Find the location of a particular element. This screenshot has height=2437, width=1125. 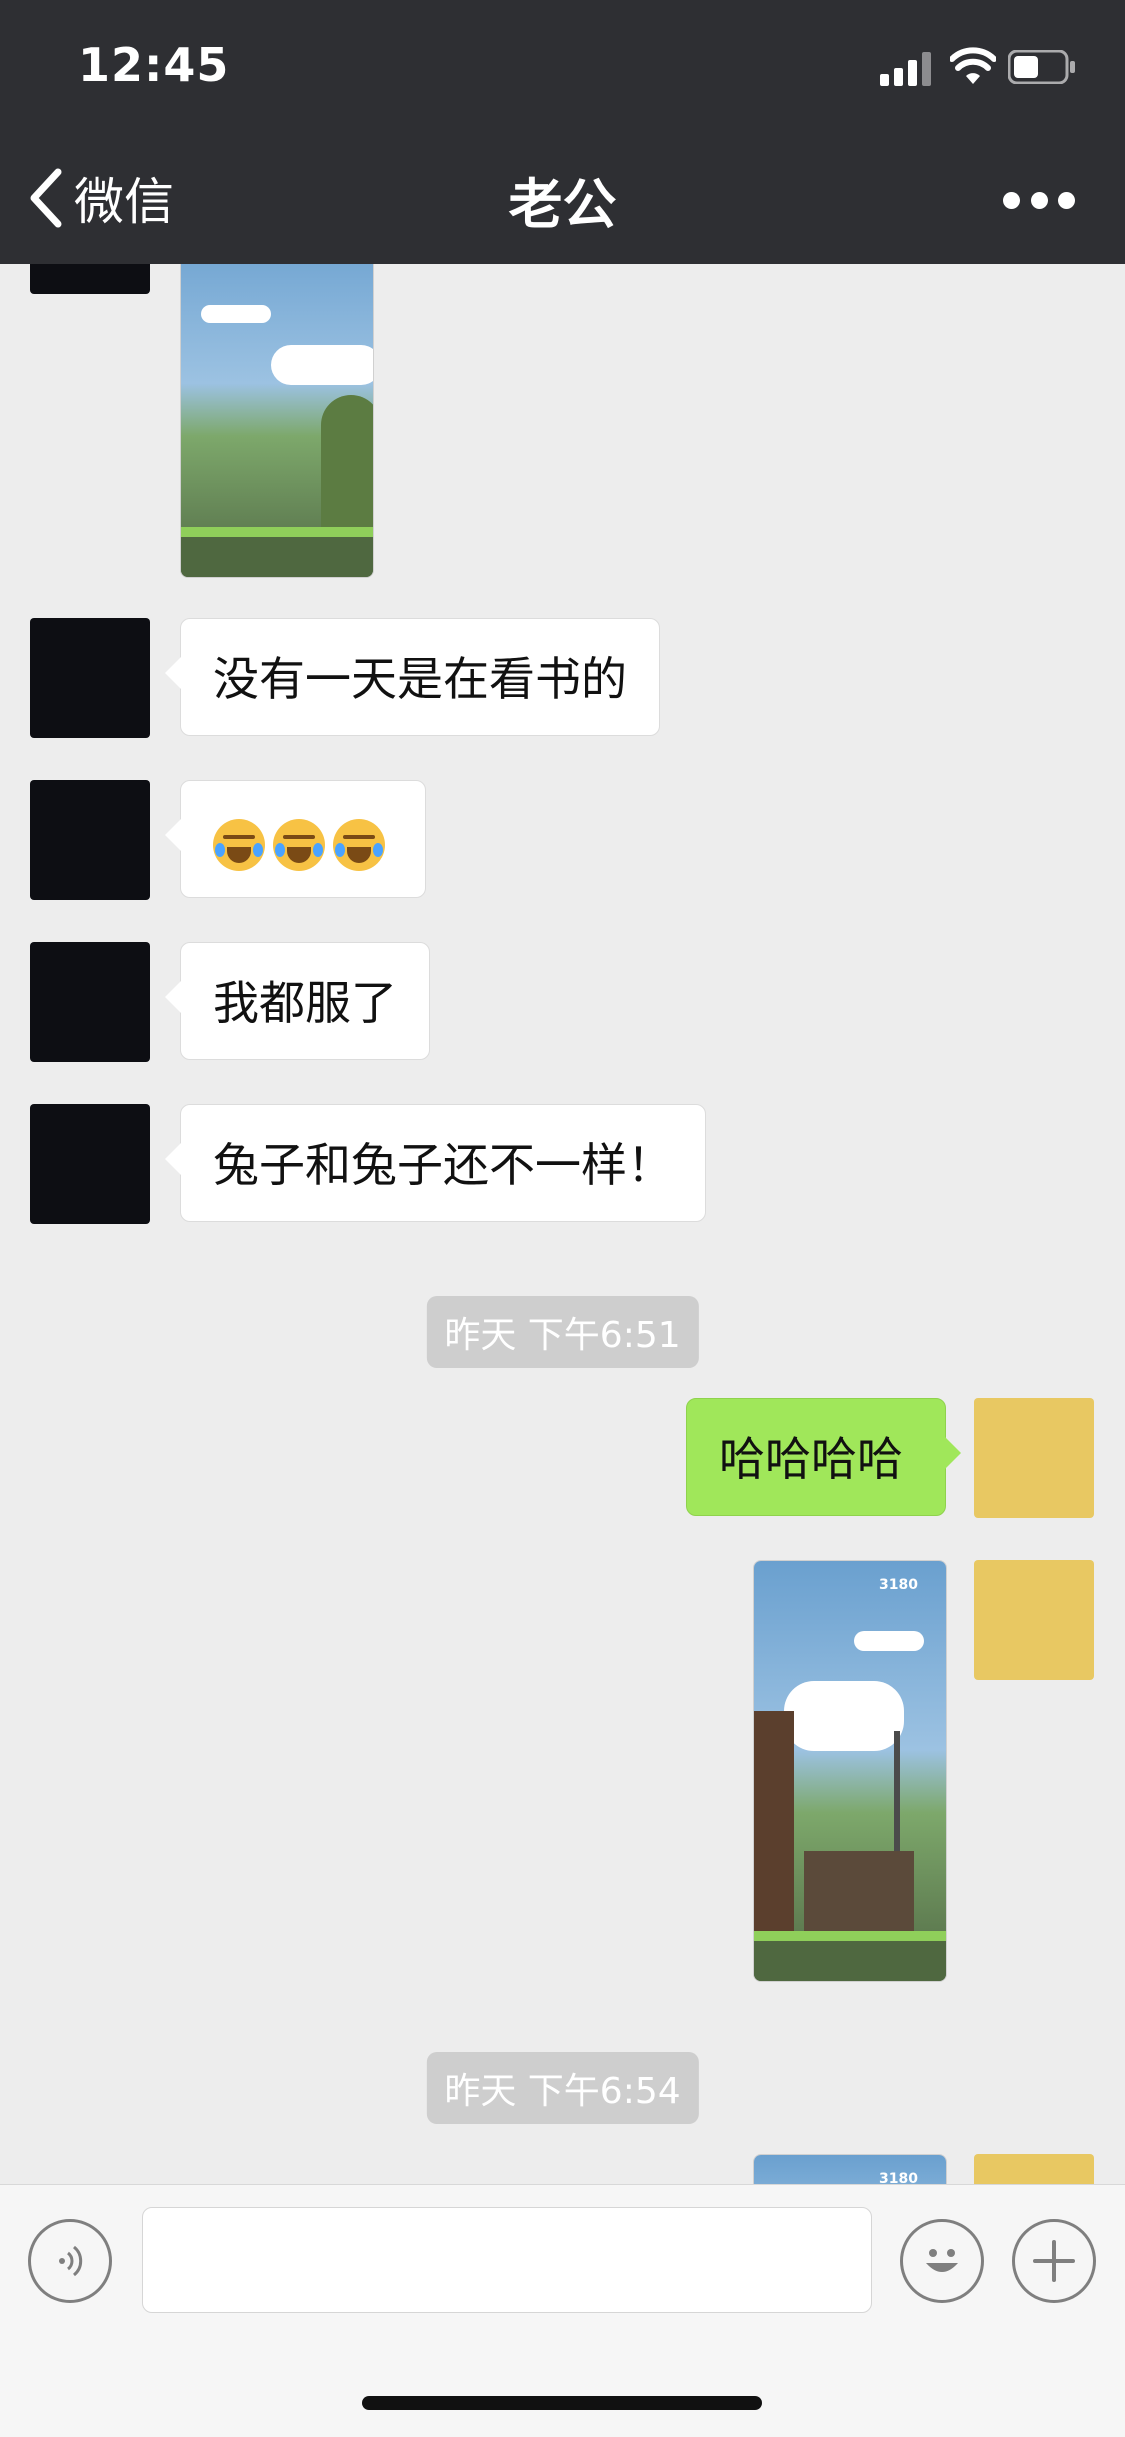

more-button is located at coordinates (1039, 200).